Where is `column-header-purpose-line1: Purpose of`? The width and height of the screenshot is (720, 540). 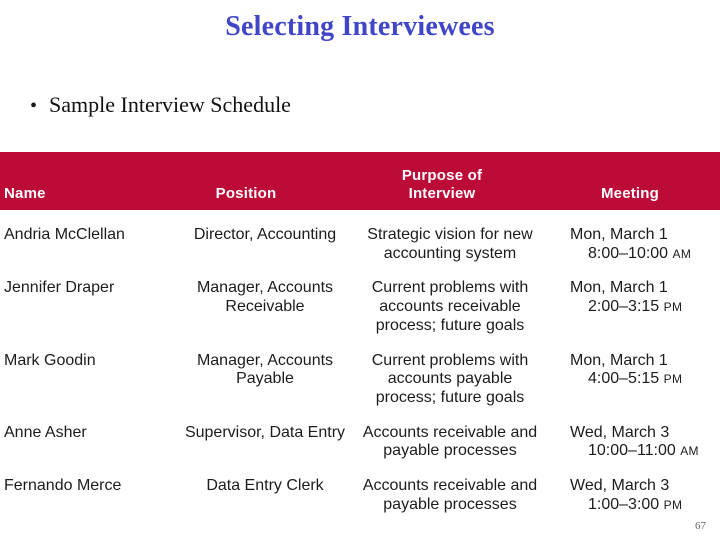 column-header-purpose-line1: Purpose of is located at coordinates (442, 175).